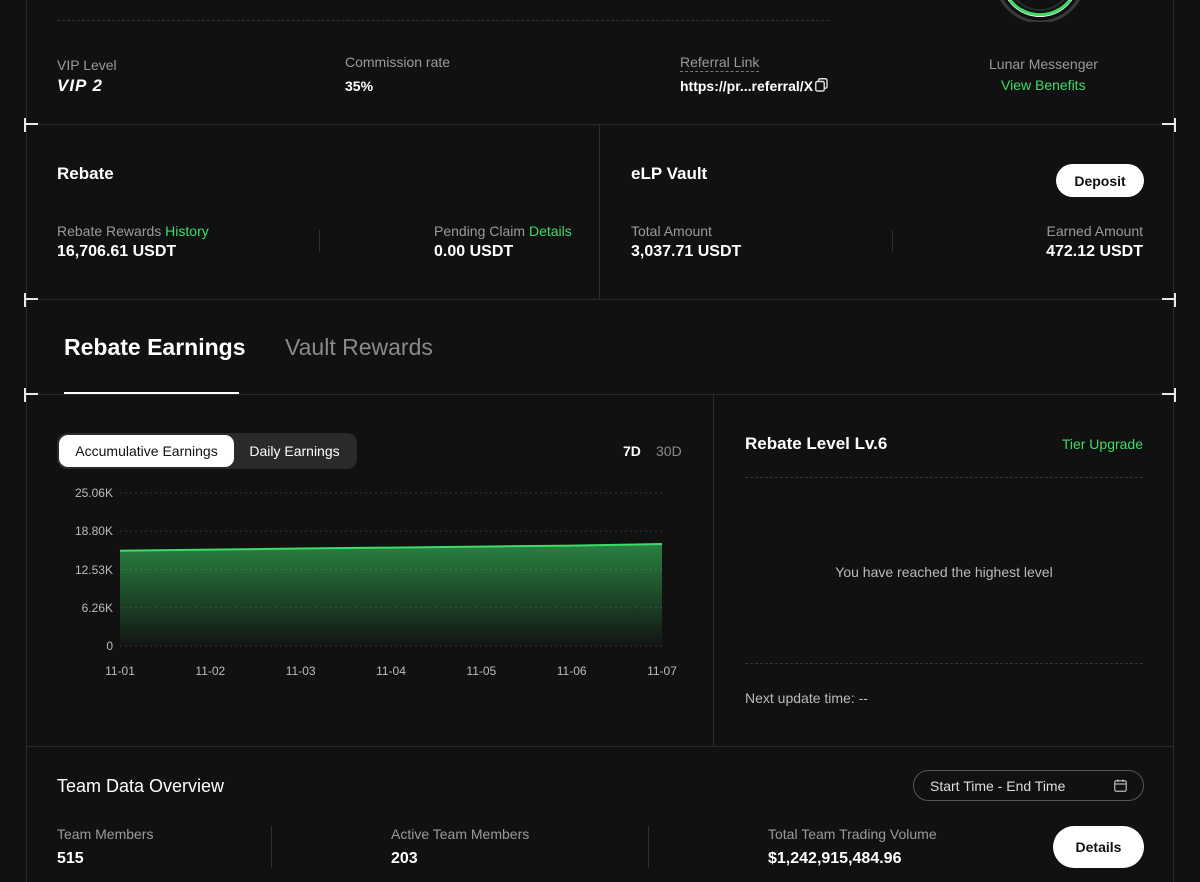 This screenshot has height=882, width=1200. Describe the element at coordinates (944, 572) in the screenshot. I see `highest-level-message: You have reached the highest level` at that location.